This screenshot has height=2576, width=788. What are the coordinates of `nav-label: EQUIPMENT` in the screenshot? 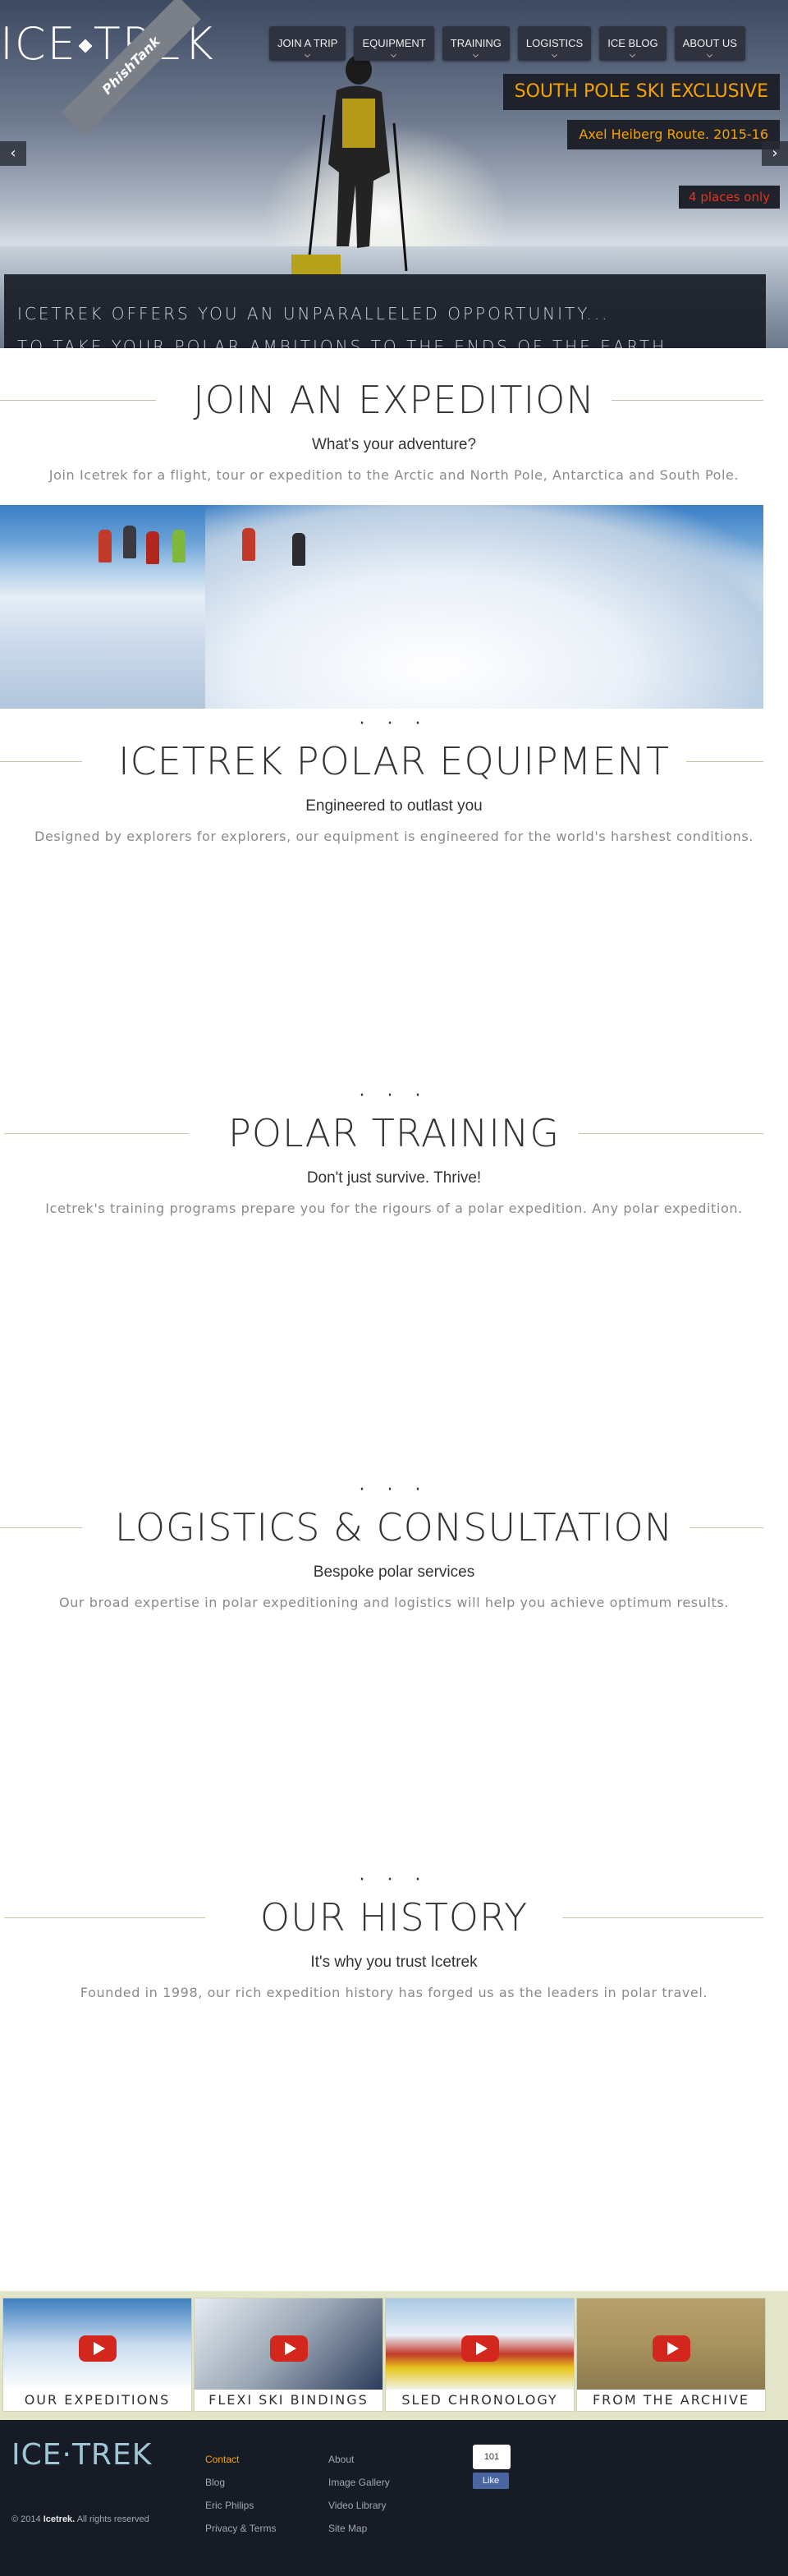 It's located at (394, 43).